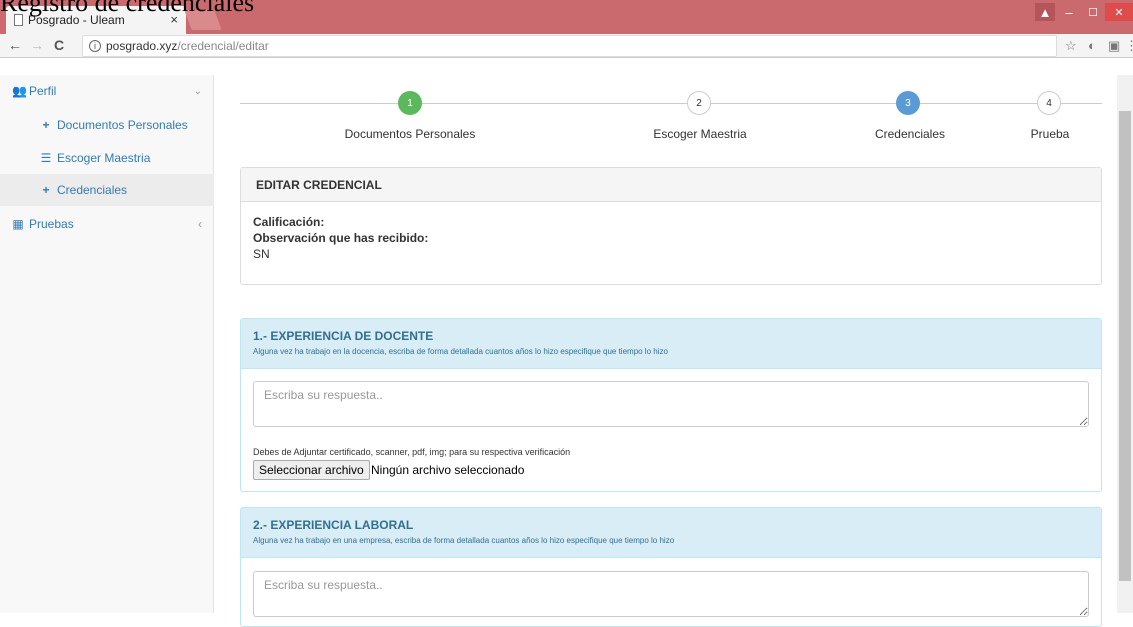 This screenshot has width=1133, height=627. What do you see at coordinates (46, 158) in the screenshot?
I see `list-icon: ☰` at bounding box center [46, 158].